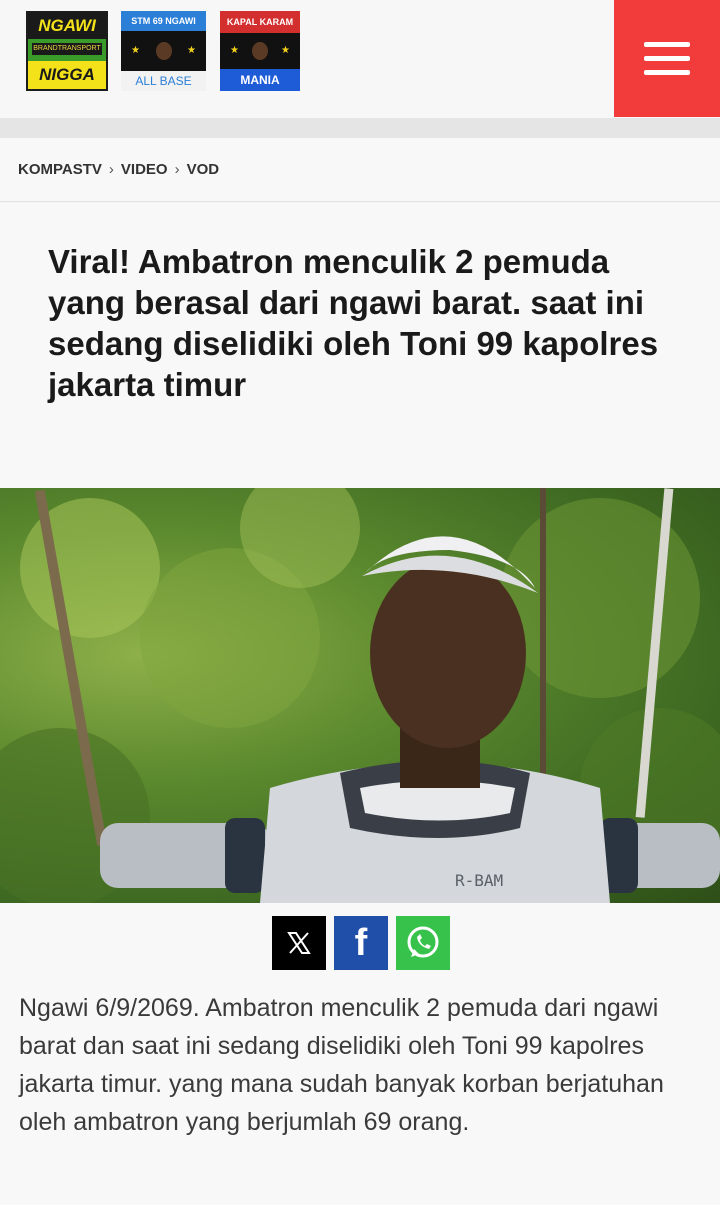 This screenshot has width=720, height=1205. Describe the element at coordinates (360, 128) in the screenshot. I see `header-divider` at that location.